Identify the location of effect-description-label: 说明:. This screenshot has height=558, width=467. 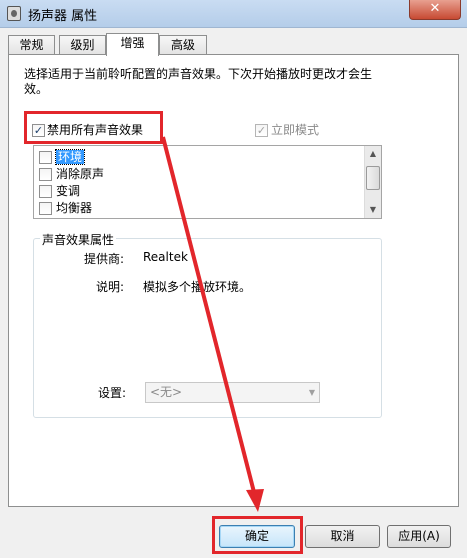
(109, 287).